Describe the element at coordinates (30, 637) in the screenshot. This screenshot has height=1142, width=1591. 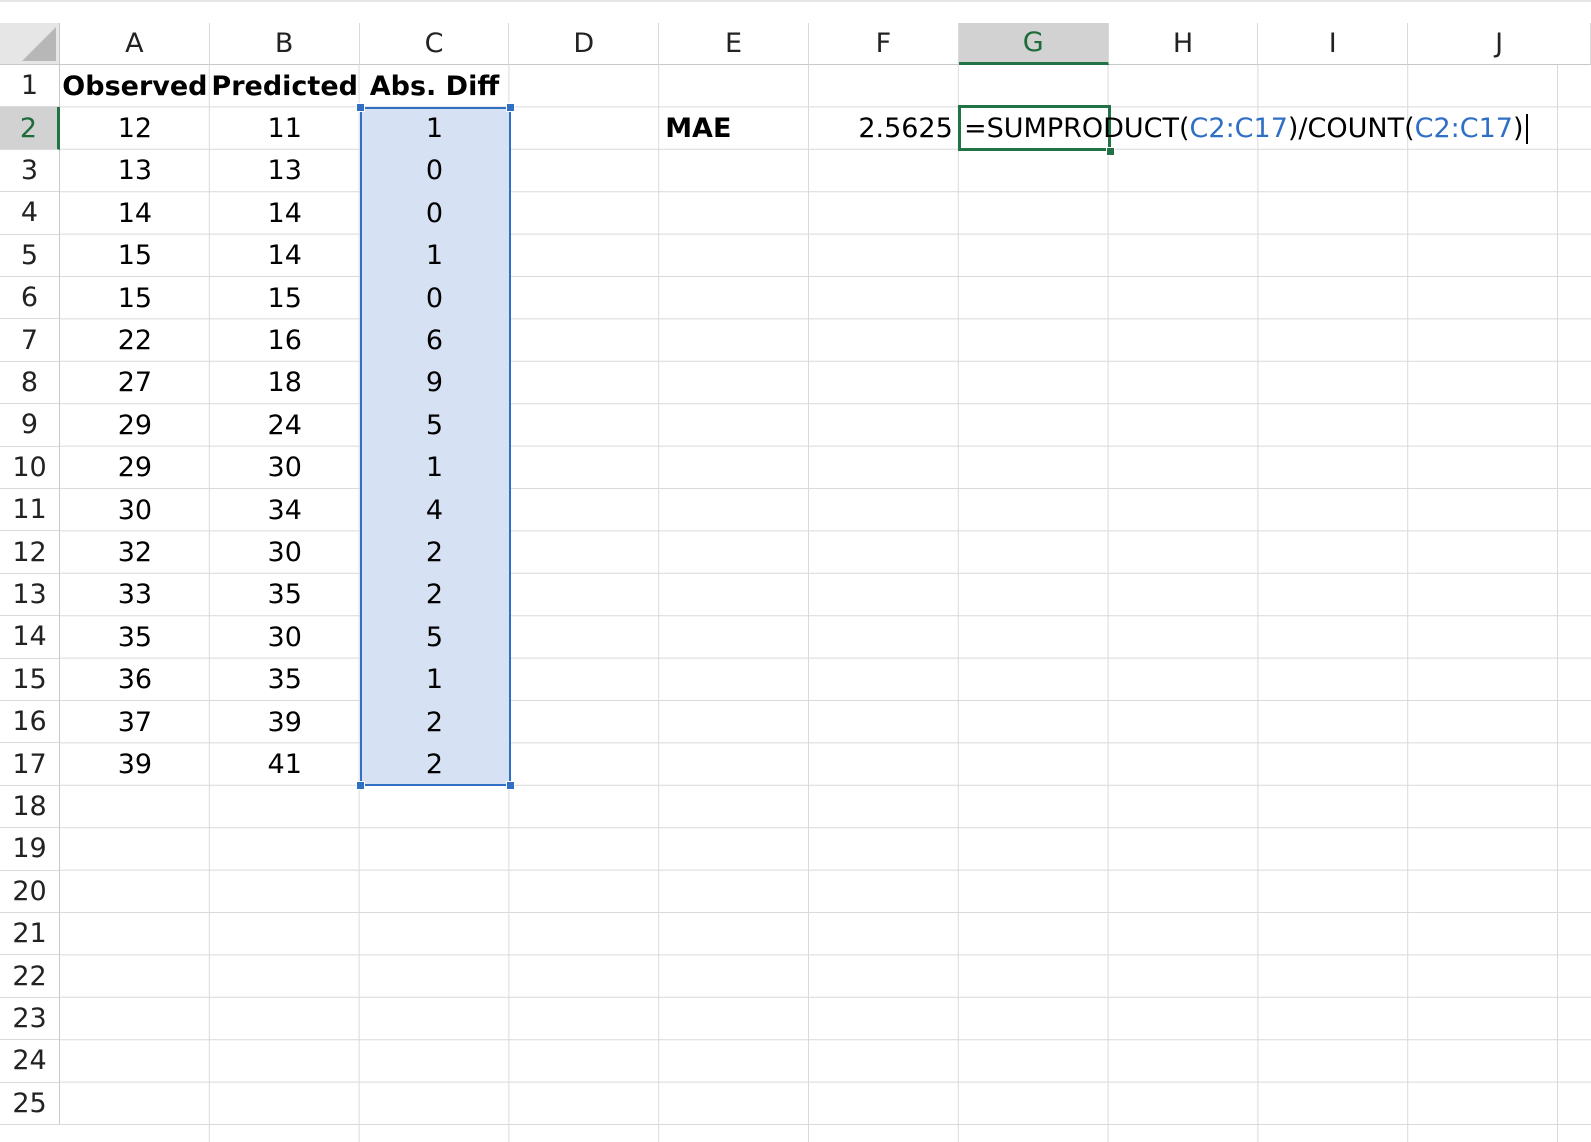
I see `row-header-14: 14` at that location.